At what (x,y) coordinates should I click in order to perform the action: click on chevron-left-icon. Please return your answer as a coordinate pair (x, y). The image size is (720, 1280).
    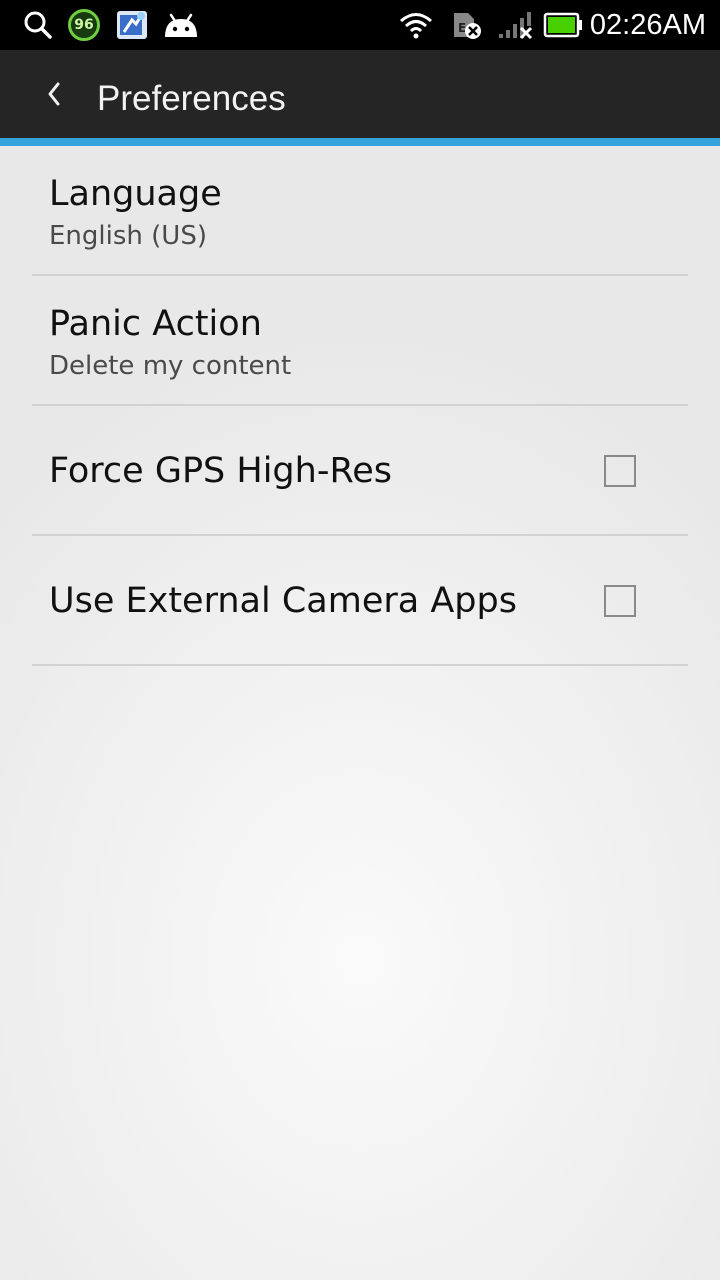
    Looking at the image, I should click on (55, 94).